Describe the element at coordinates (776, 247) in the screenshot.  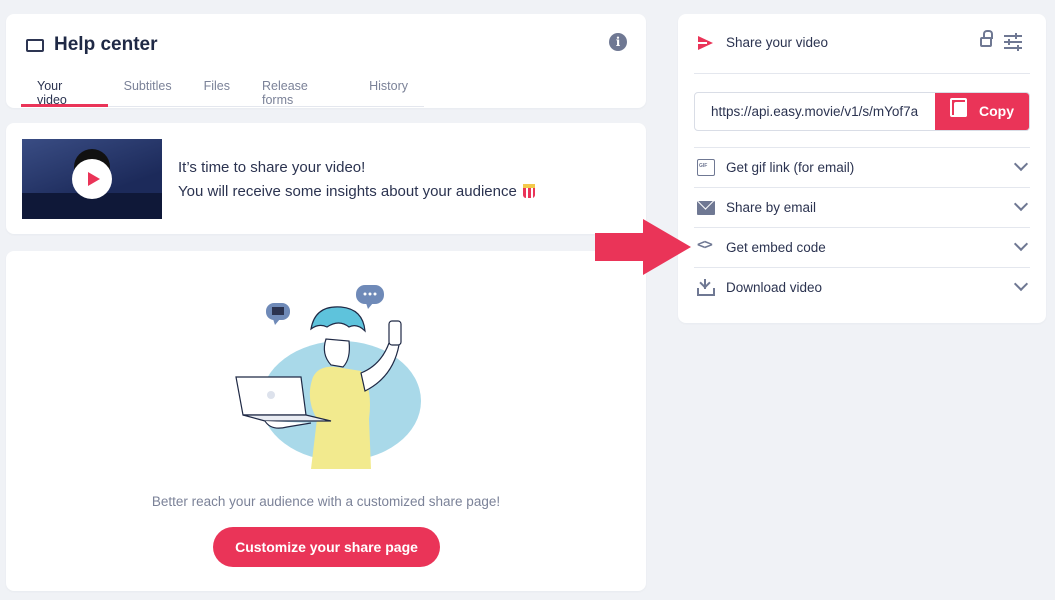
I see `option-embed-code-label: Get embed code` at that location.